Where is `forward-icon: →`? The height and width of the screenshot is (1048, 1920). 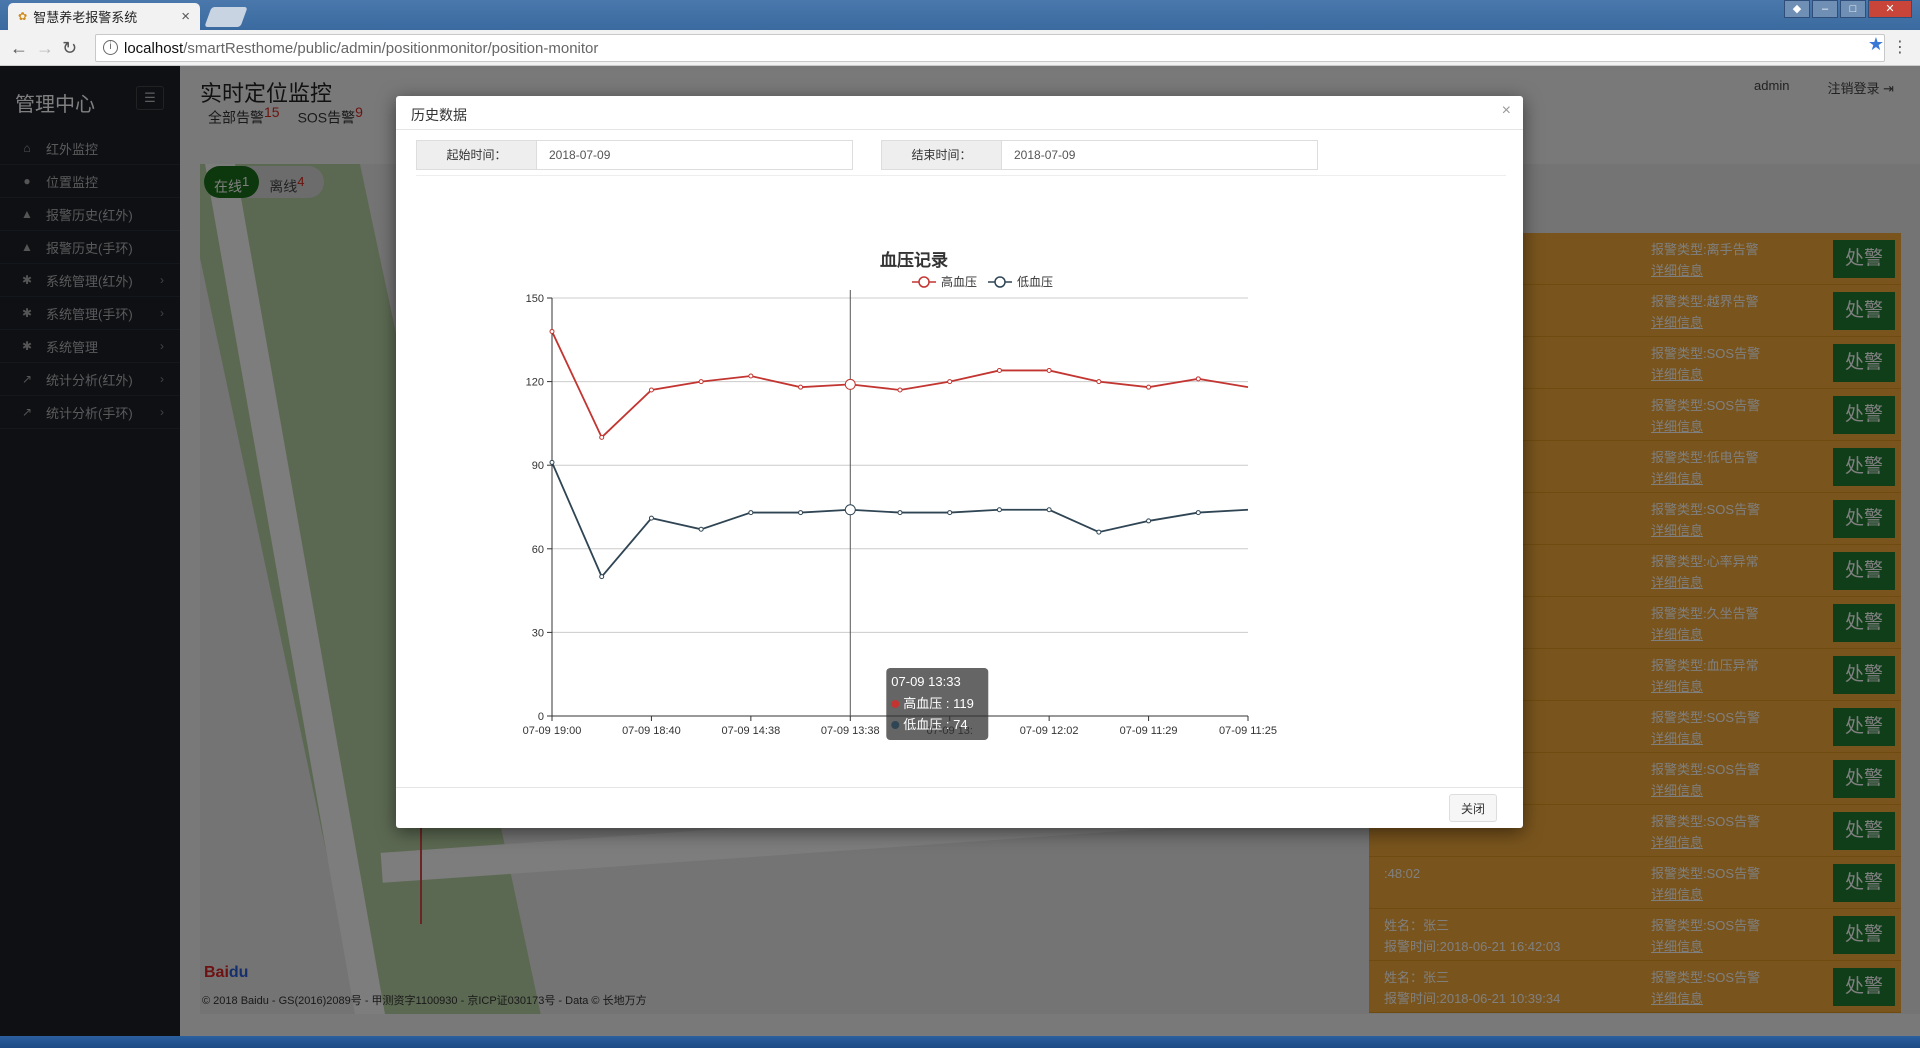
forward-icon: → is located at coordinates (45, 48).